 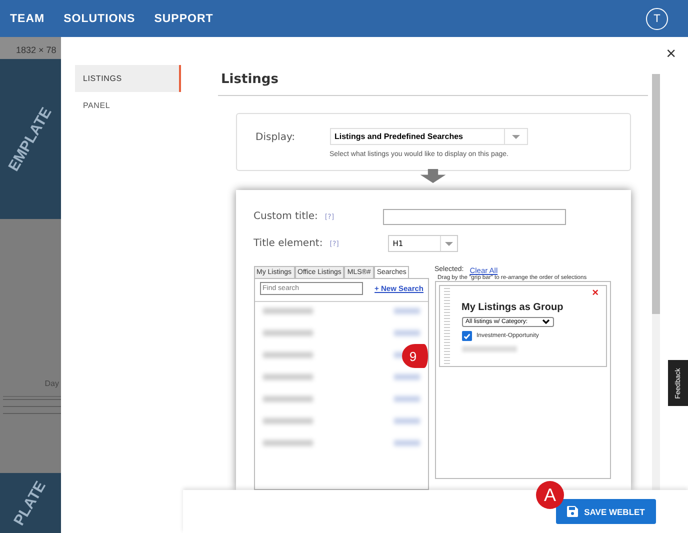 What do you see at coordinates (595, 293) in the screenshot?
I see `remove-icon: ×` at bounding box center [595, 293].